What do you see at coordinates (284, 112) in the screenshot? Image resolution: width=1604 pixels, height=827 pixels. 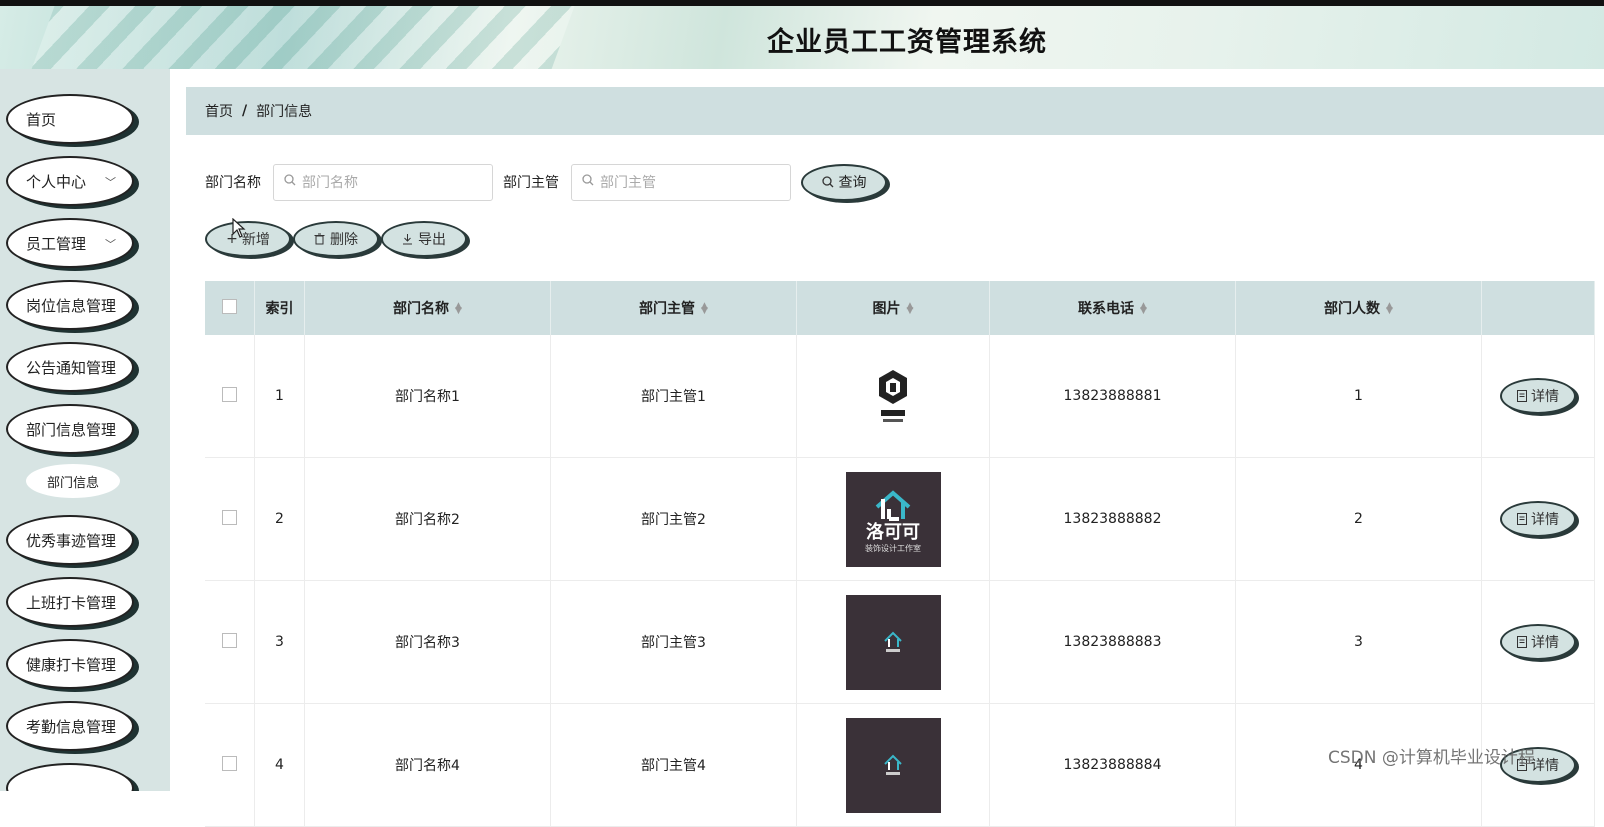 I see `breadcrumb-current: 部门信息` at bounding box center [284, 112].